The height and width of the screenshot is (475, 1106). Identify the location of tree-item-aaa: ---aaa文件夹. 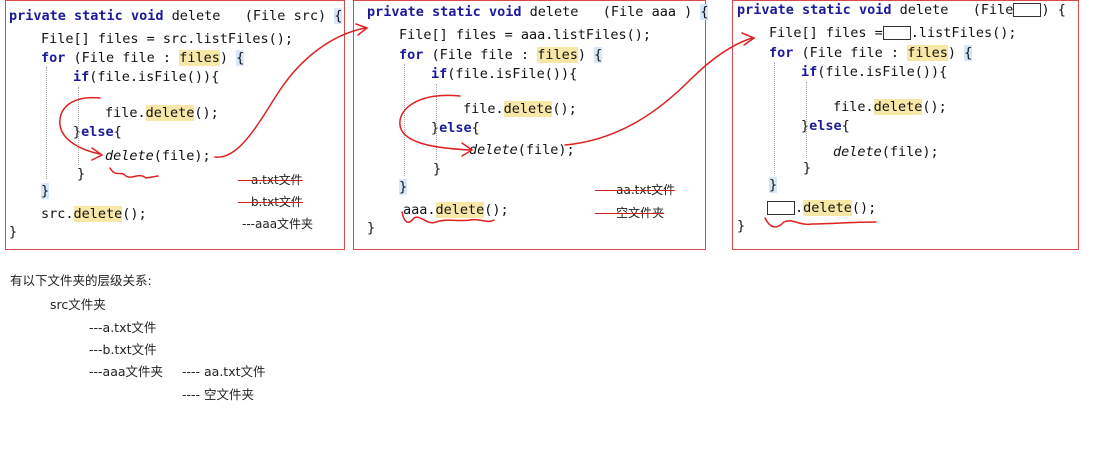
(126, 371).